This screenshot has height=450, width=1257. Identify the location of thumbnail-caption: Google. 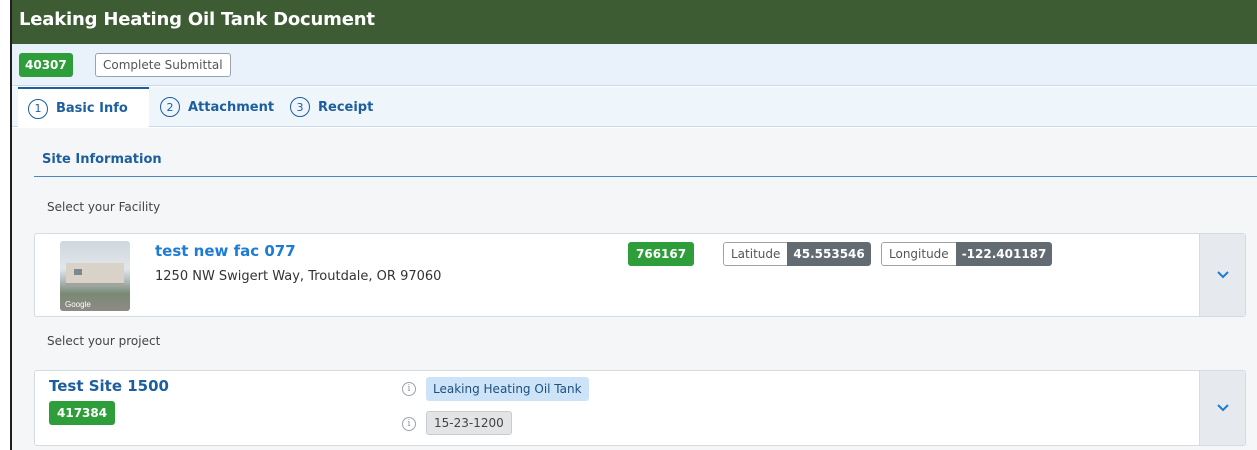
(78, 304).